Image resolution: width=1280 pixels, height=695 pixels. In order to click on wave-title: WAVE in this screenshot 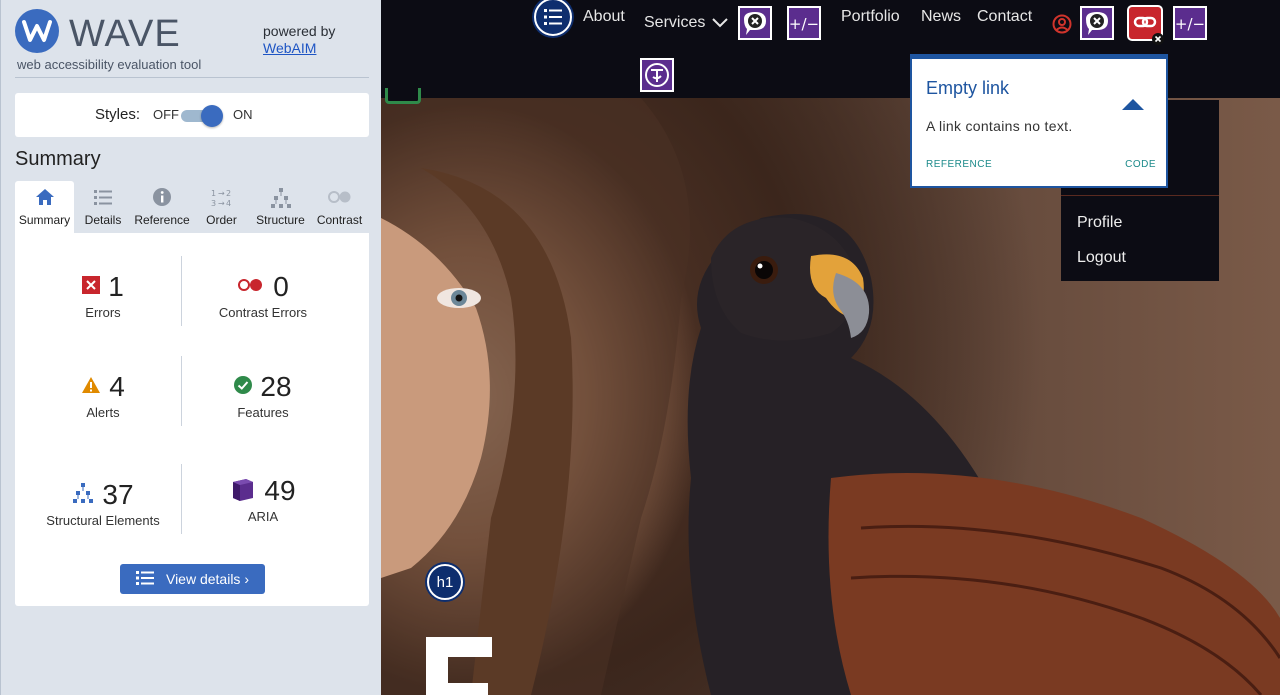, I will do `click(125, 34)`.